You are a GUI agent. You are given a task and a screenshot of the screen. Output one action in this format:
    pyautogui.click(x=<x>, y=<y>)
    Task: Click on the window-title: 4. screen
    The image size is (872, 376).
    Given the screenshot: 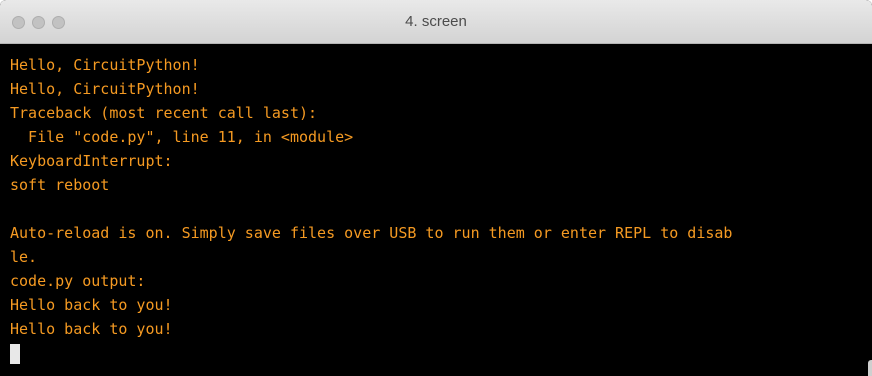 What is the action you would take?
    pyautogui.click(x=436, y=21)
    